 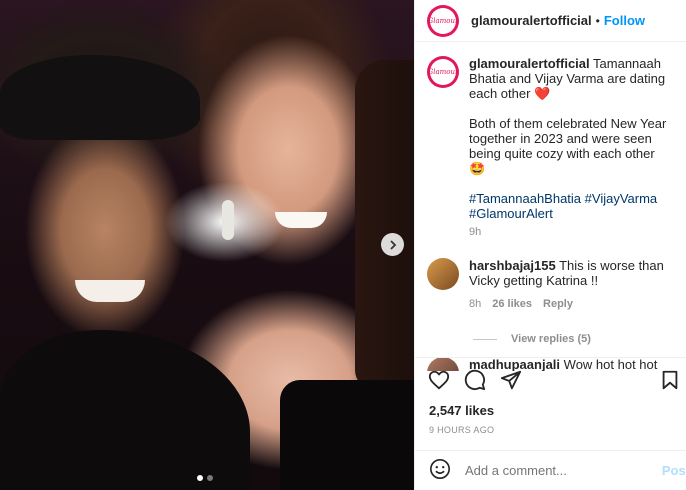 What do you see at coordinates (555, 470) in the screenshot?
I see `comment-input` at bounding box center [555, 470].